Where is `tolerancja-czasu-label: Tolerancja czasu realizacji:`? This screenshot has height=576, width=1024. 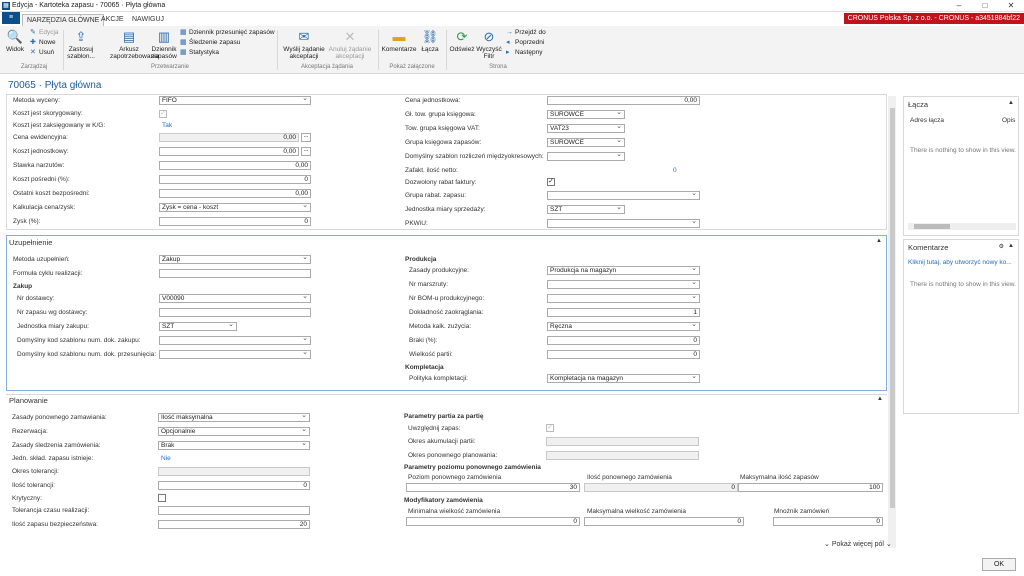 tolerancja-czasu-label: Tolerancja czasu realizacji: is located at coordinates (51, 510).